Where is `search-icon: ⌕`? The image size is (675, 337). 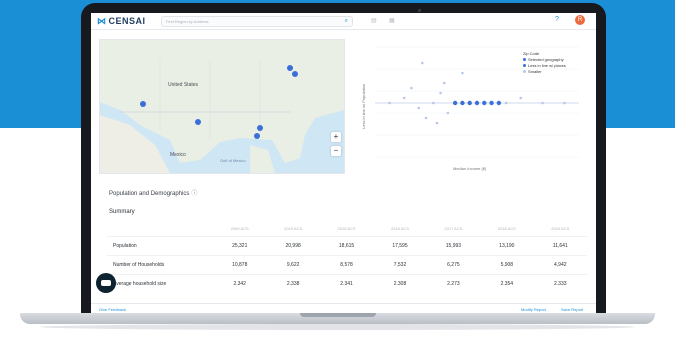 search-icon: ⌕ is located at coordinates (346, 21).